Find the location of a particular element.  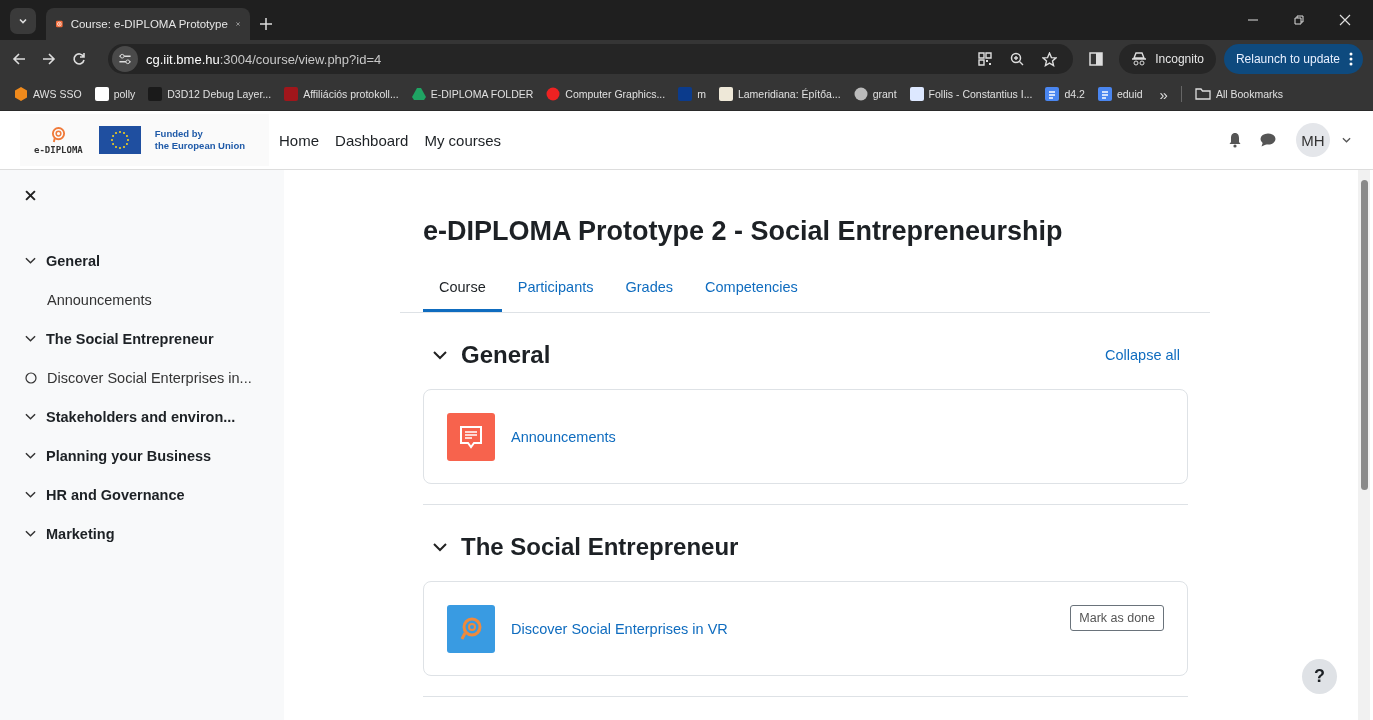

mark-as-done-button: Mark as done is located at coordinates (1117, 618).